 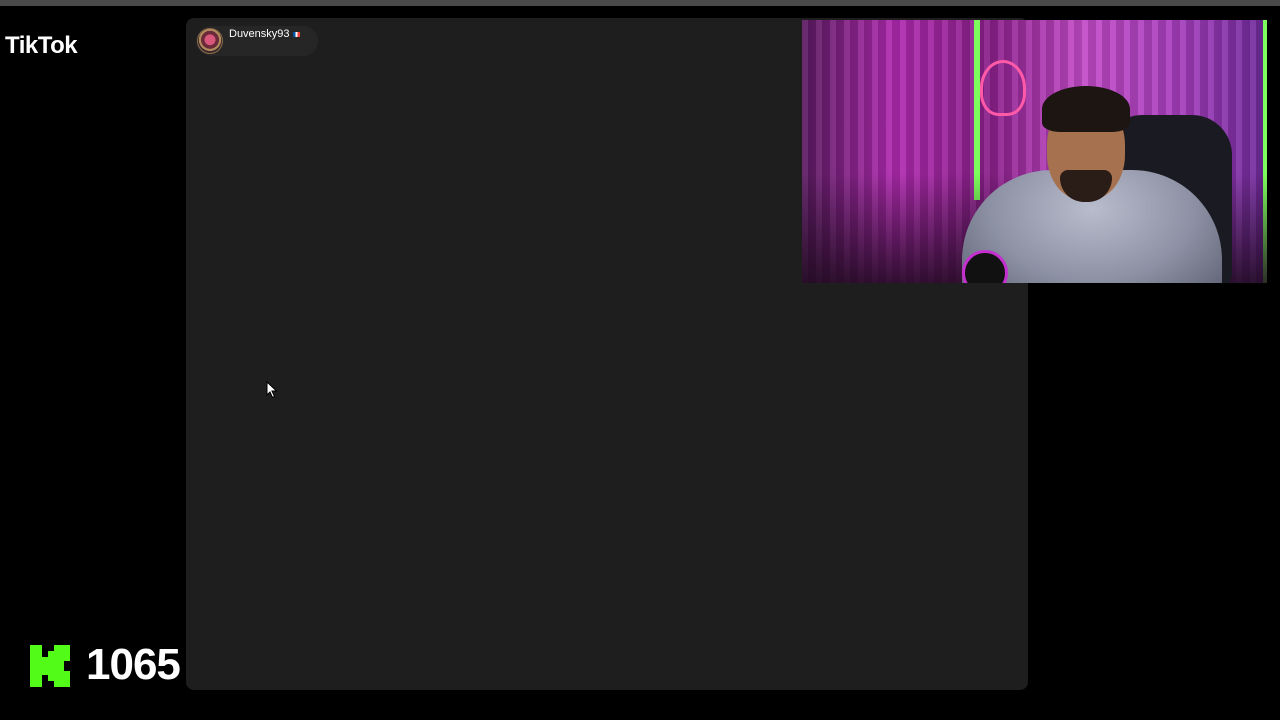 What do you see at coordinates (259, 34) in the screenshot?
I see `streamer-username: Duvensky93` at bounding box center [259, 34].